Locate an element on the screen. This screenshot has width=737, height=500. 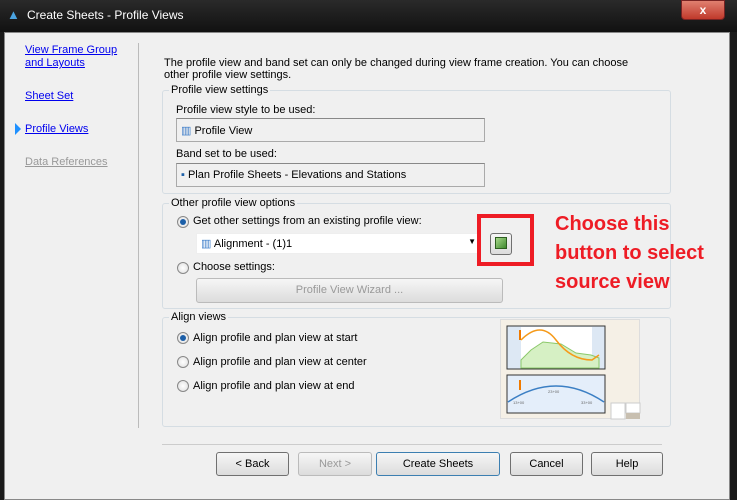
nav-divider is located at coordinates (138, 235).